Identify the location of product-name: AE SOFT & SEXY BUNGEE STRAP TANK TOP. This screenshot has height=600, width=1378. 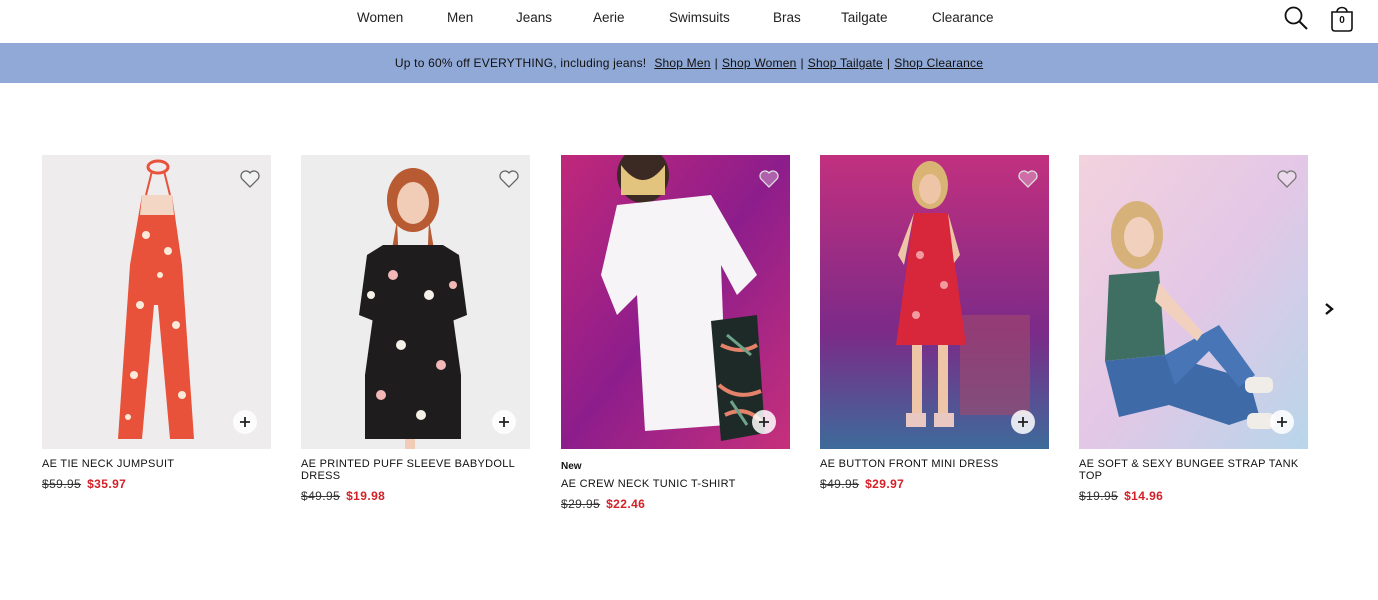
(1193, 470).